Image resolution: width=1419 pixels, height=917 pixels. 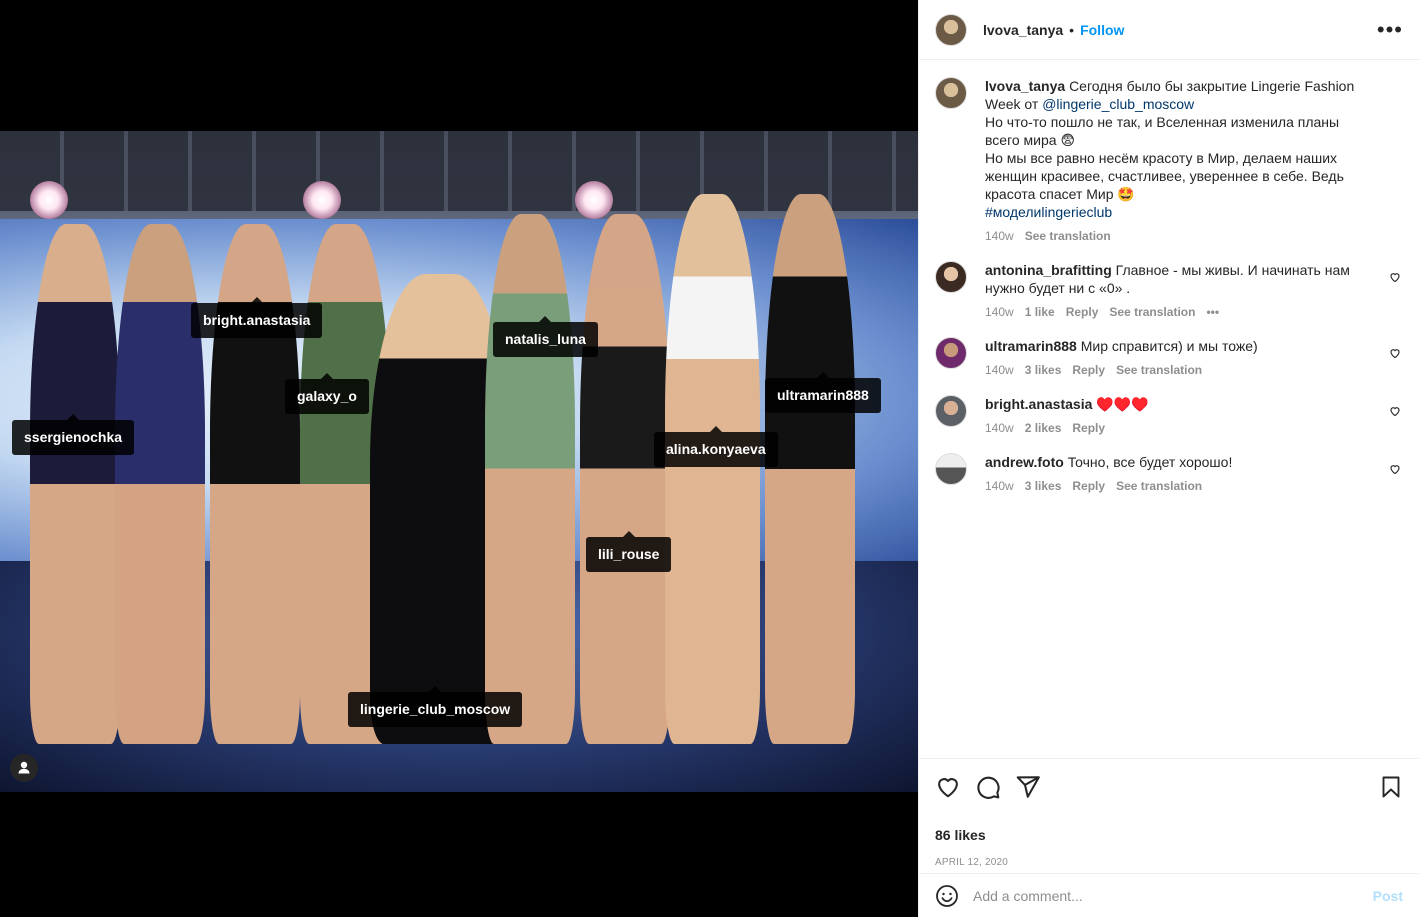 What do you see at coordinates (1169, 346) in the screenshot?
I see `comment-text: Мир справится) и мы тоже)` at bounding box center [1169, 346].